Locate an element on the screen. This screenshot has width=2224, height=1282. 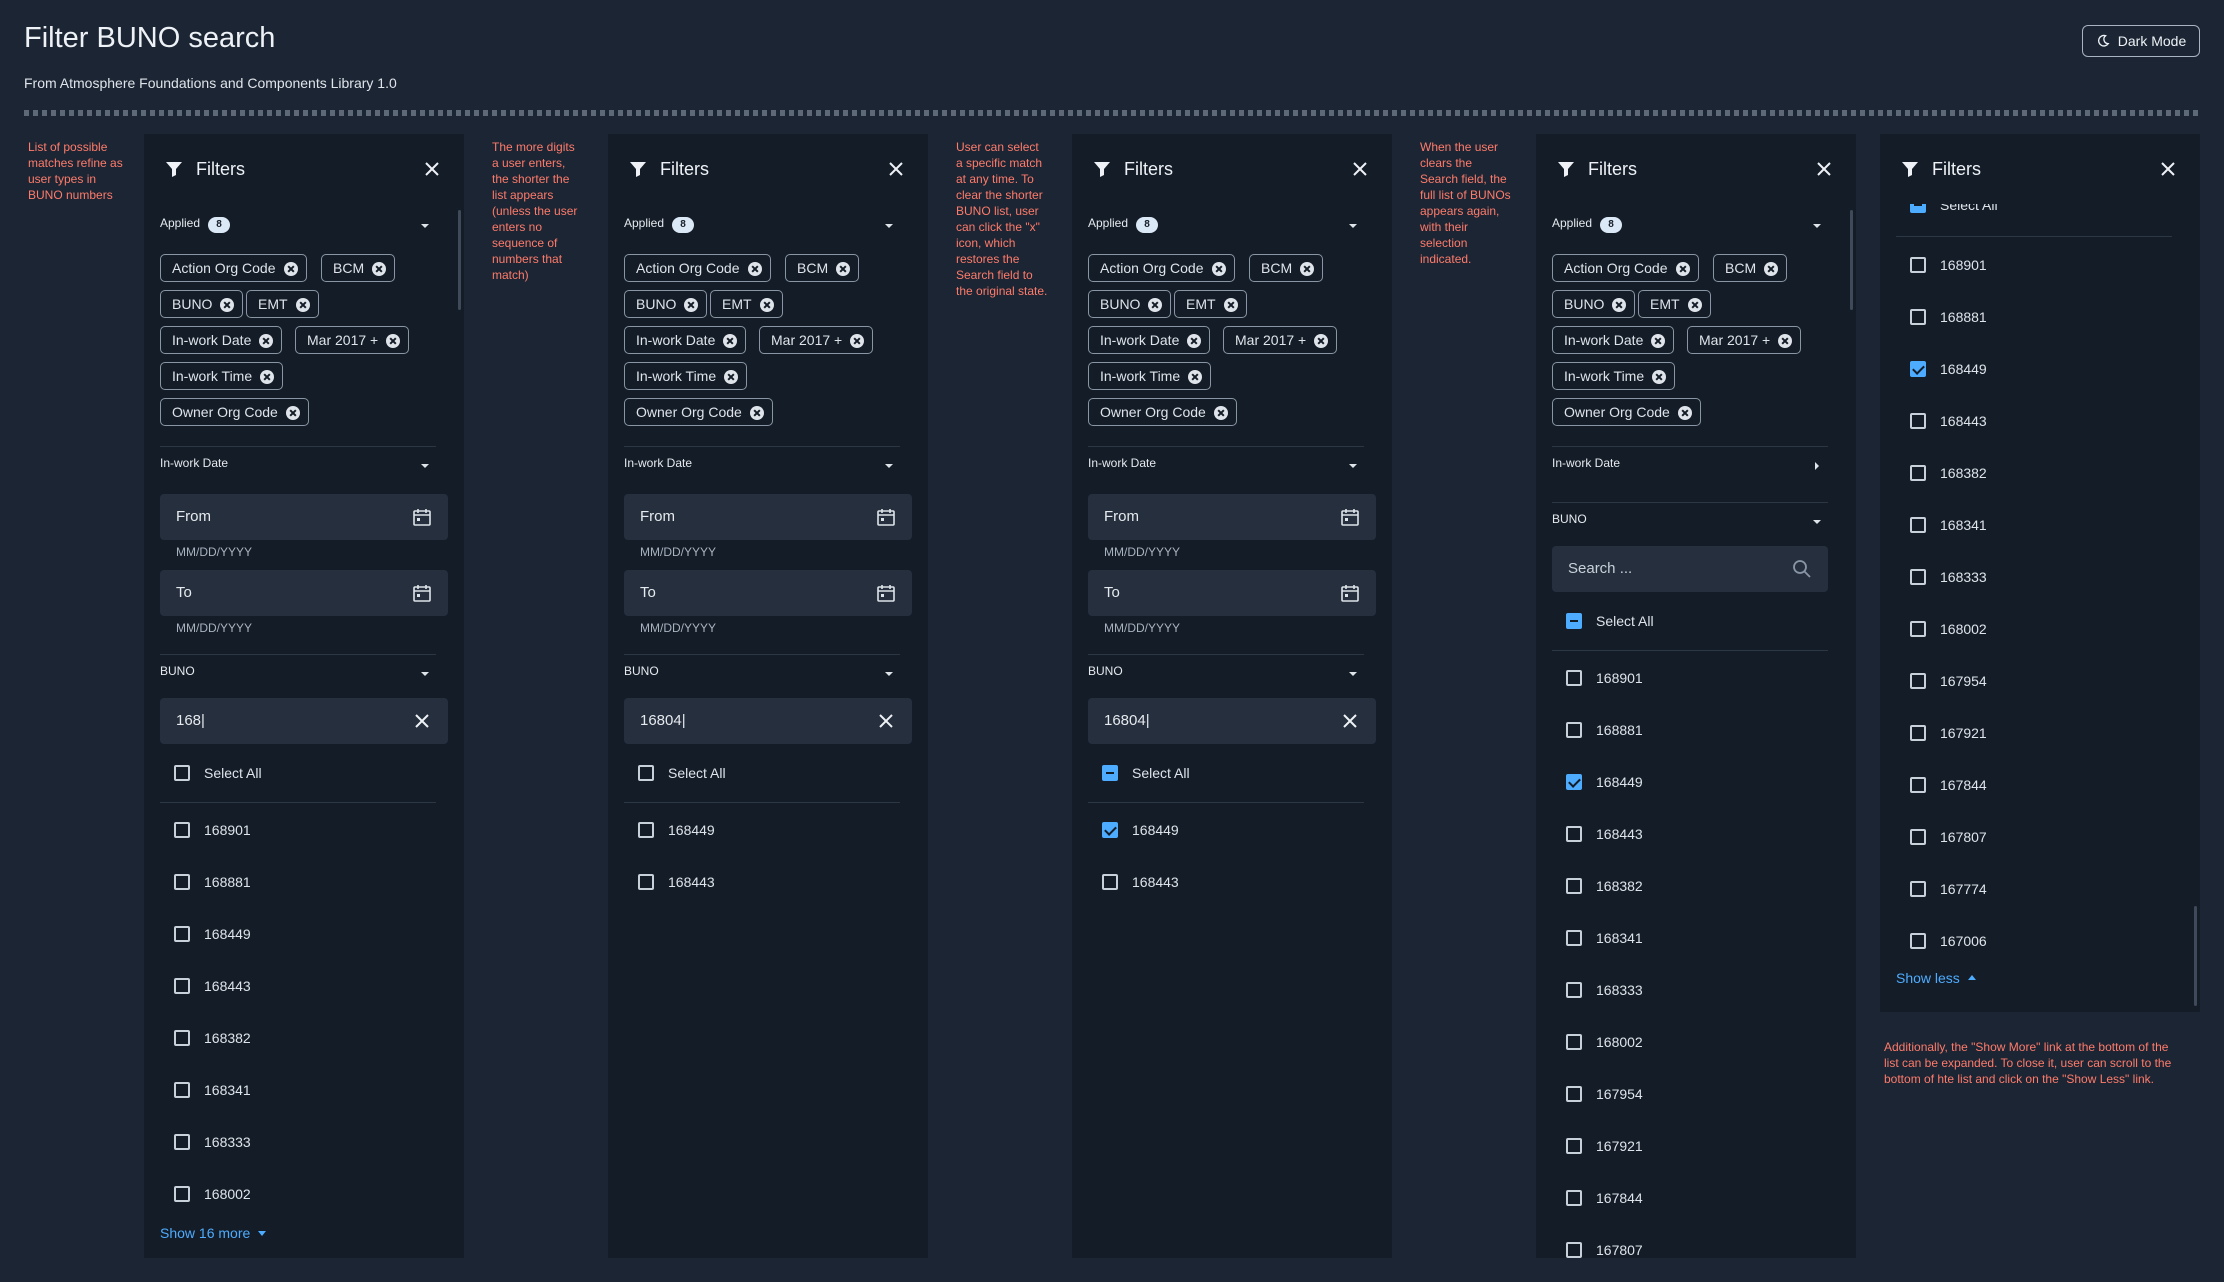
dark-mode-button: Dark Mode is located at coordinates (2141, 41).